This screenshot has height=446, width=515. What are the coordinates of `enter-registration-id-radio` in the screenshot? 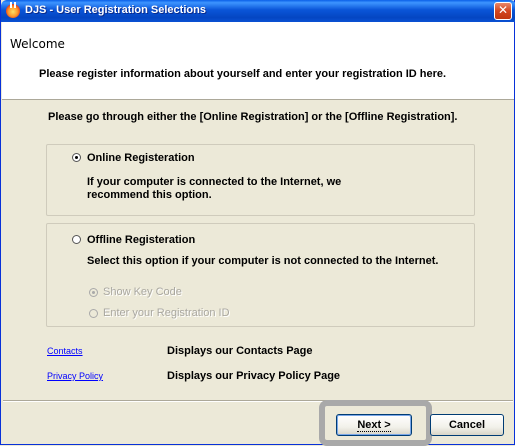 It's located at (93, 313).